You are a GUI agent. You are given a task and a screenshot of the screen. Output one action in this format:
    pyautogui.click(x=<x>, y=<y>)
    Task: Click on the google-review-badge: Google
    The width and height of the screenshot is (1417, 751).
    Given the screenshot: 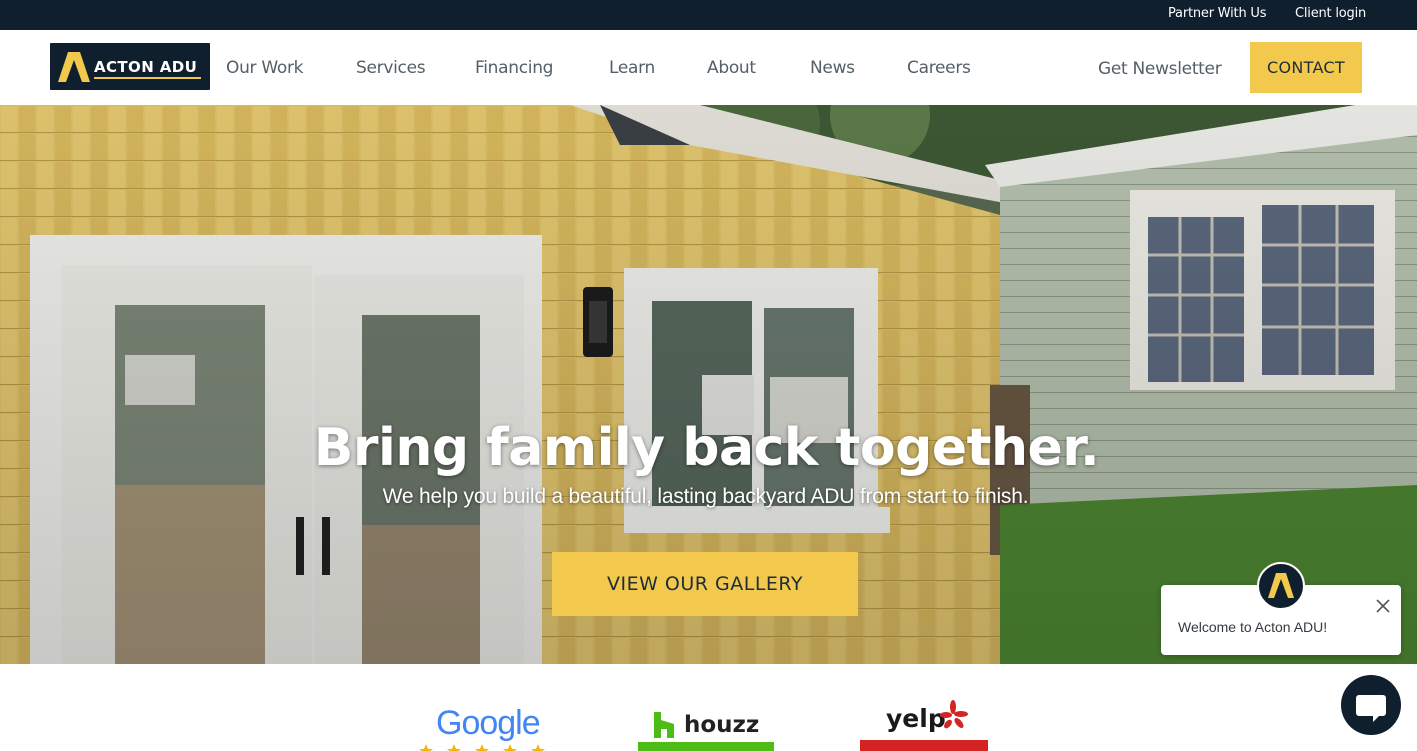 What is the action you would take?
    pyautogui.click(x=482, y=727)
    